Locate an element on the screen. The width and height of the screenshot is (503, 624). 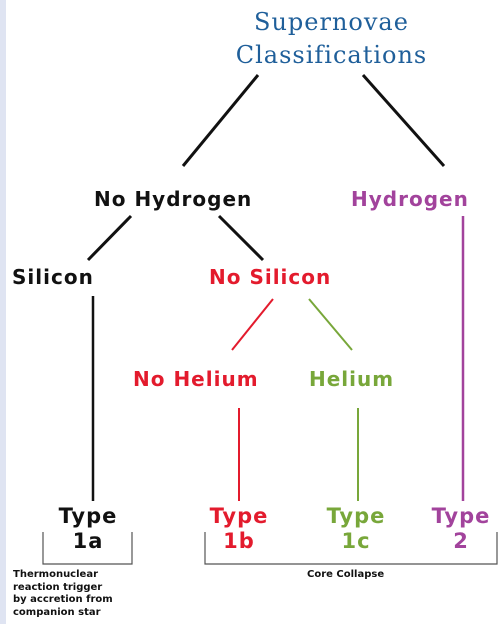
connector-no-silicon-no-helium is located at coordinates (252, 324).